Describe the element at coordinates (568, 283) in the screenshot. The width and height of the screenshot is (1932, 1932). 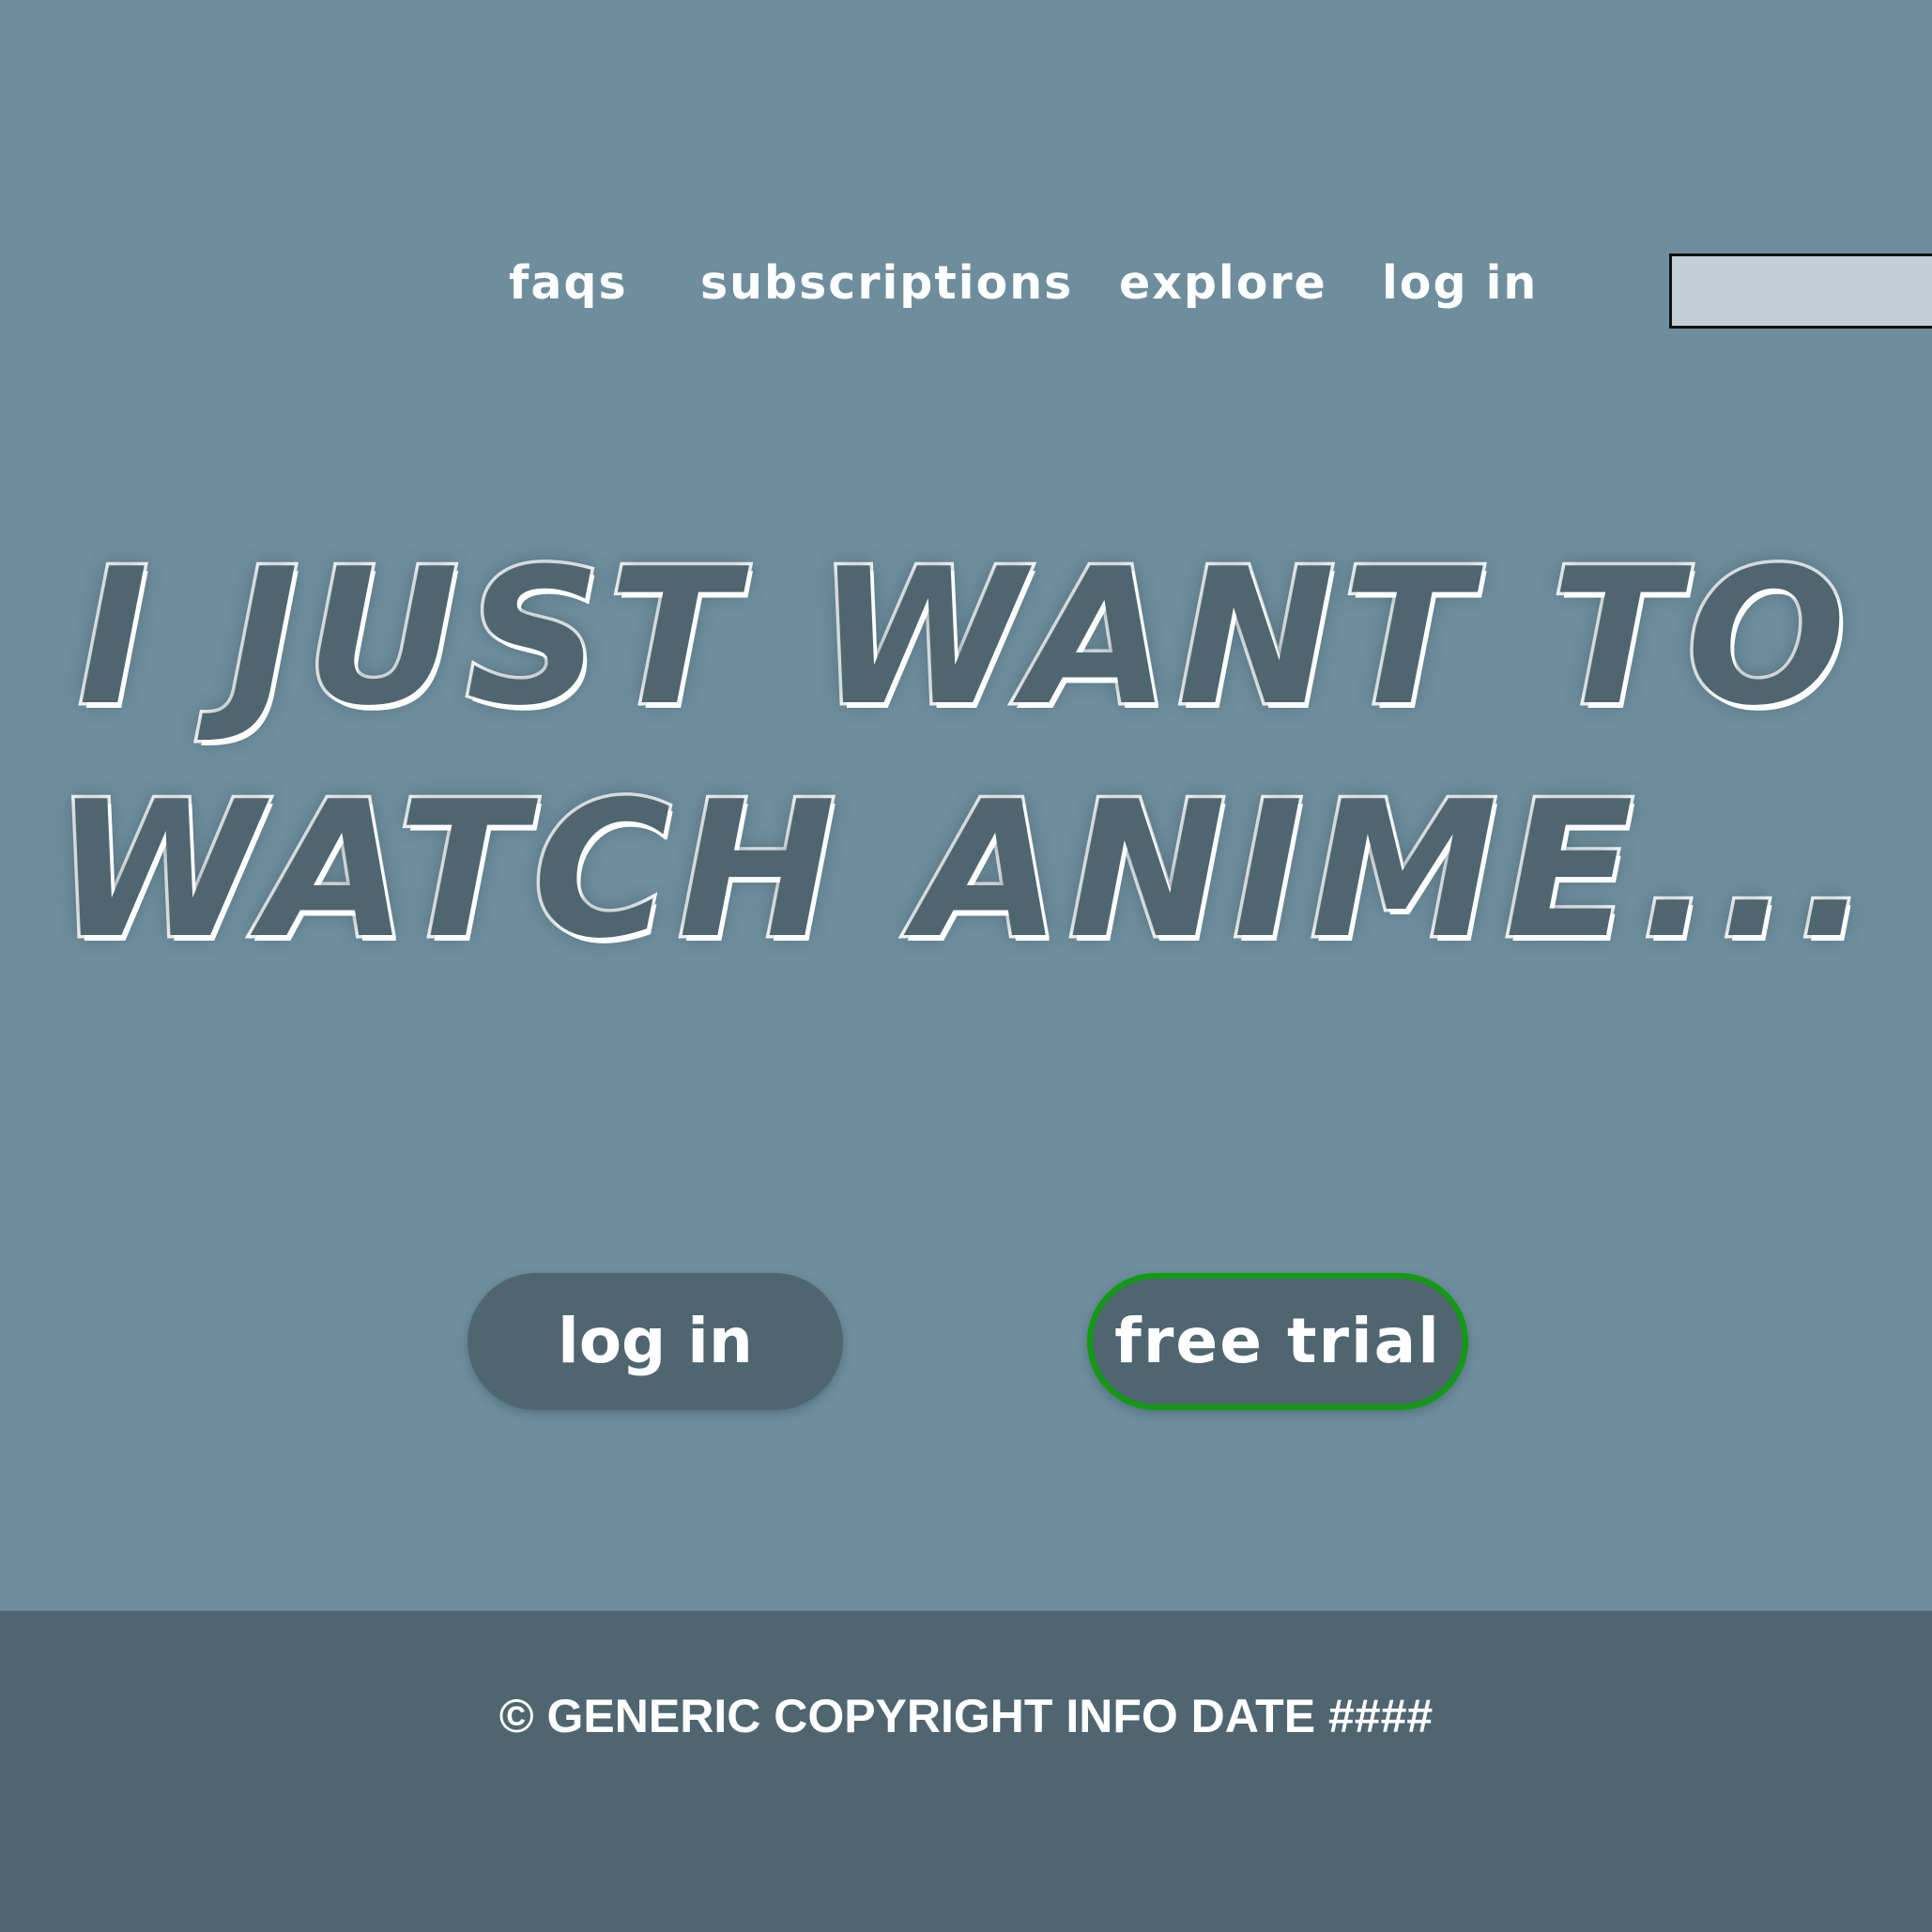
I see `nav-link-faqs: faqs` at that location.